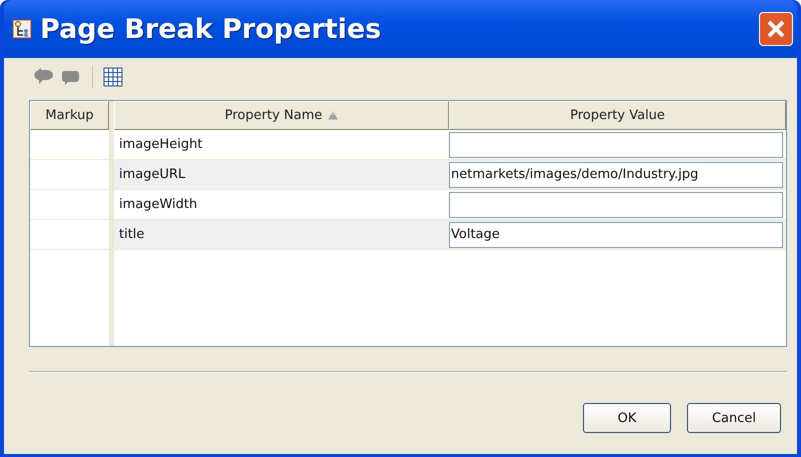 The width and height of the screenshot is (801, 457). What do you see at coordinates (734, 418) in the screenshot?
I see `cancel-button: Cancel` at bounding box center [734, 418].